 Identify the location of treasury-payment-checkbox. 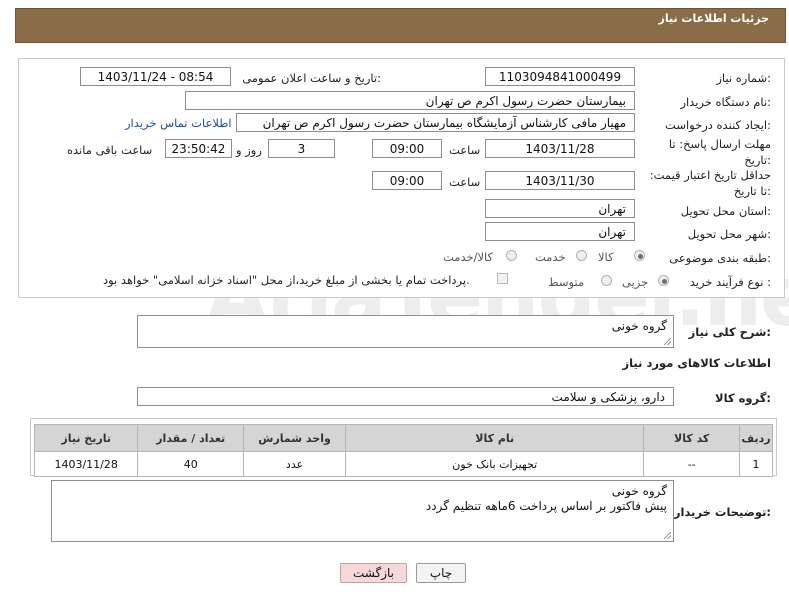
(502, 278).